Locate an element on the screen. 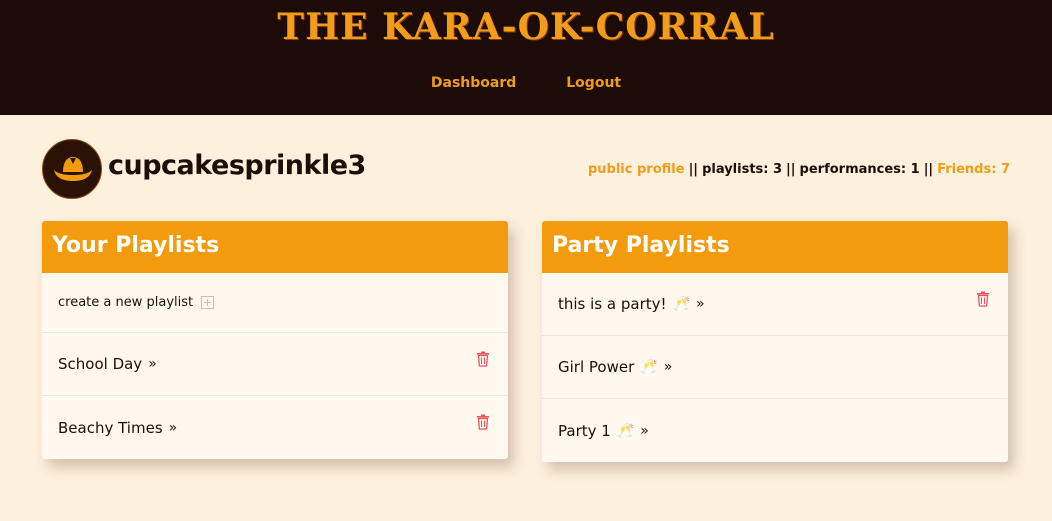 The height and width of the screenshot is (521, 1052). list-item: Girl Power 🥂 » is located at coordinates (775, 367).